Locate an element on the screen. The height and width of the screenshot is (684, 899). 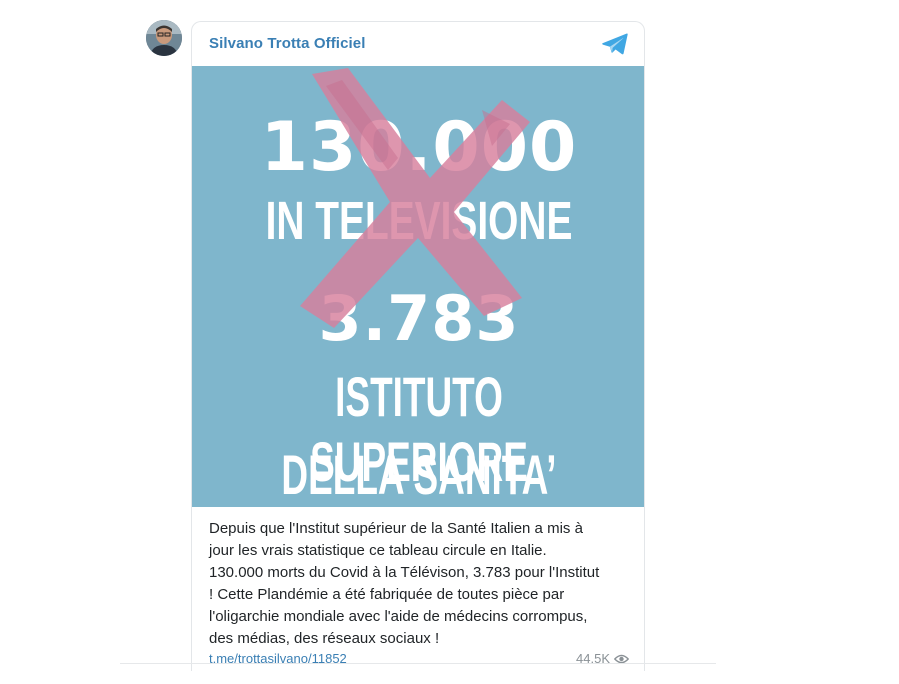
caption-line: des médias, des réseaux sociaux ! is located at coordinates (324, 638).